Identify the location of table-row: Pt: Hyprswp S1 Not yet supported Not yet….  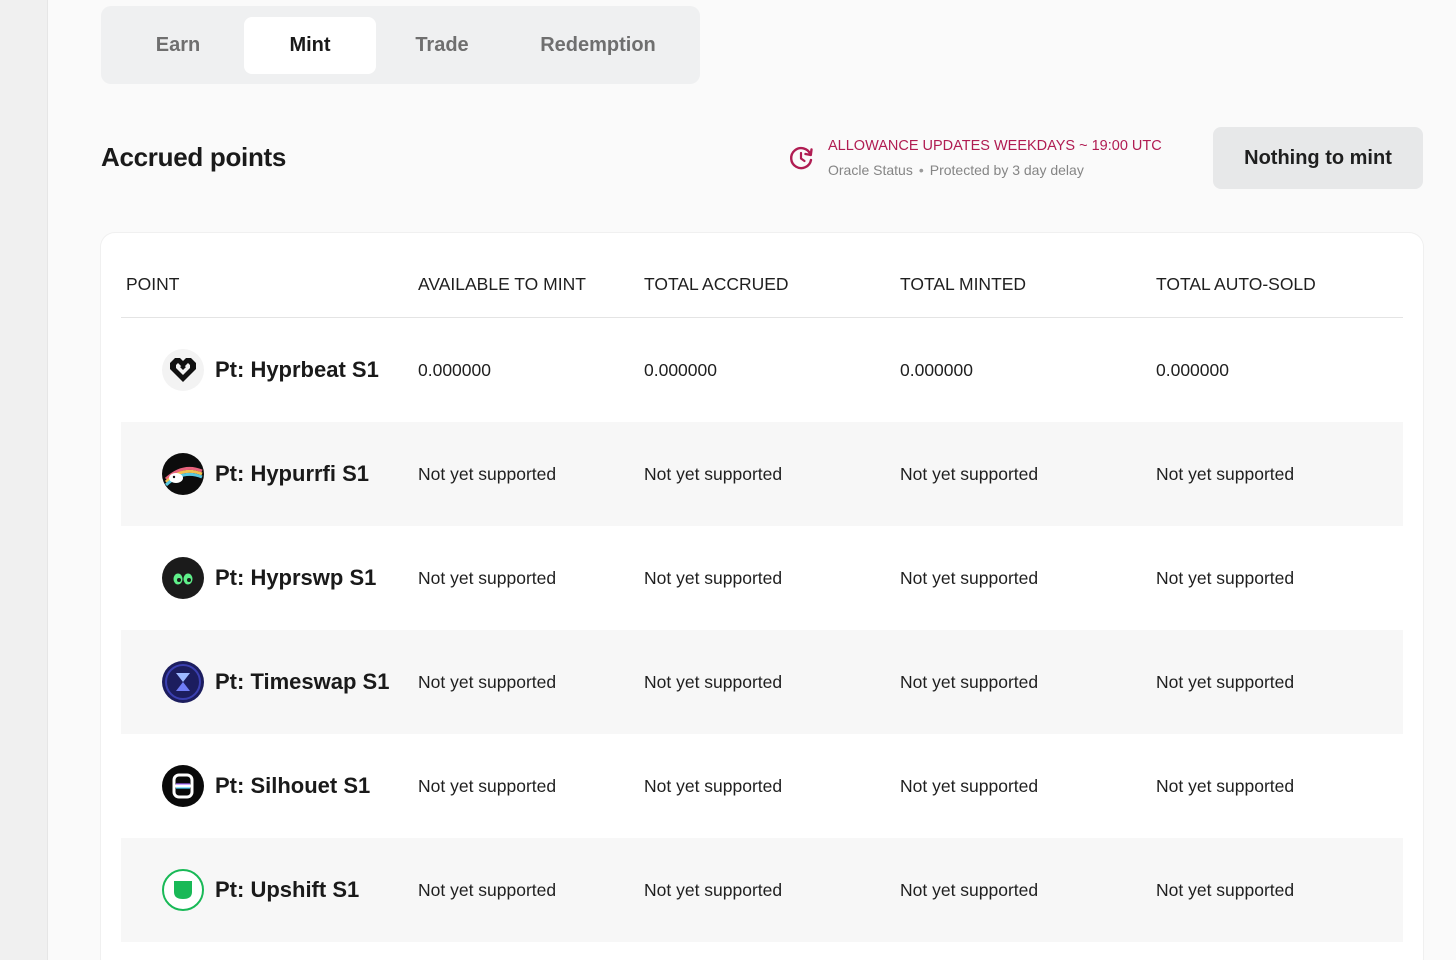
(762, 578).